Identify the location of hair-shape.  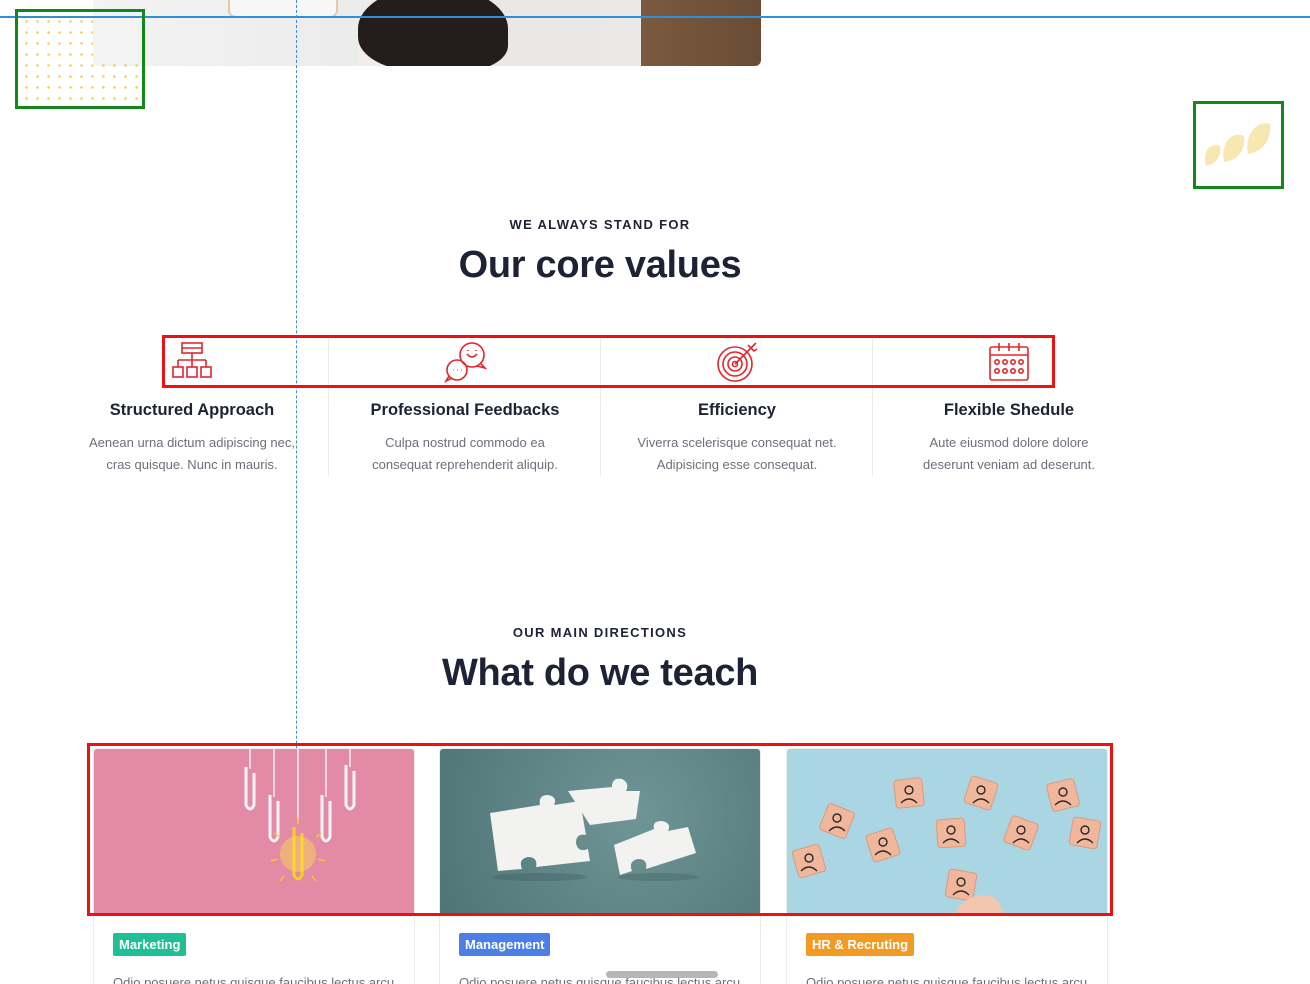
(433, 33).